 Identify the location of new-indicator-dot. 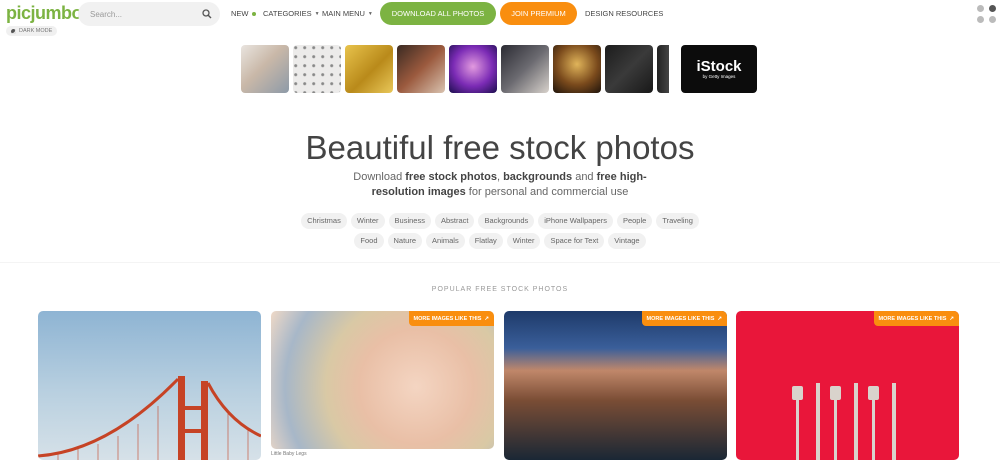
(253, 13).